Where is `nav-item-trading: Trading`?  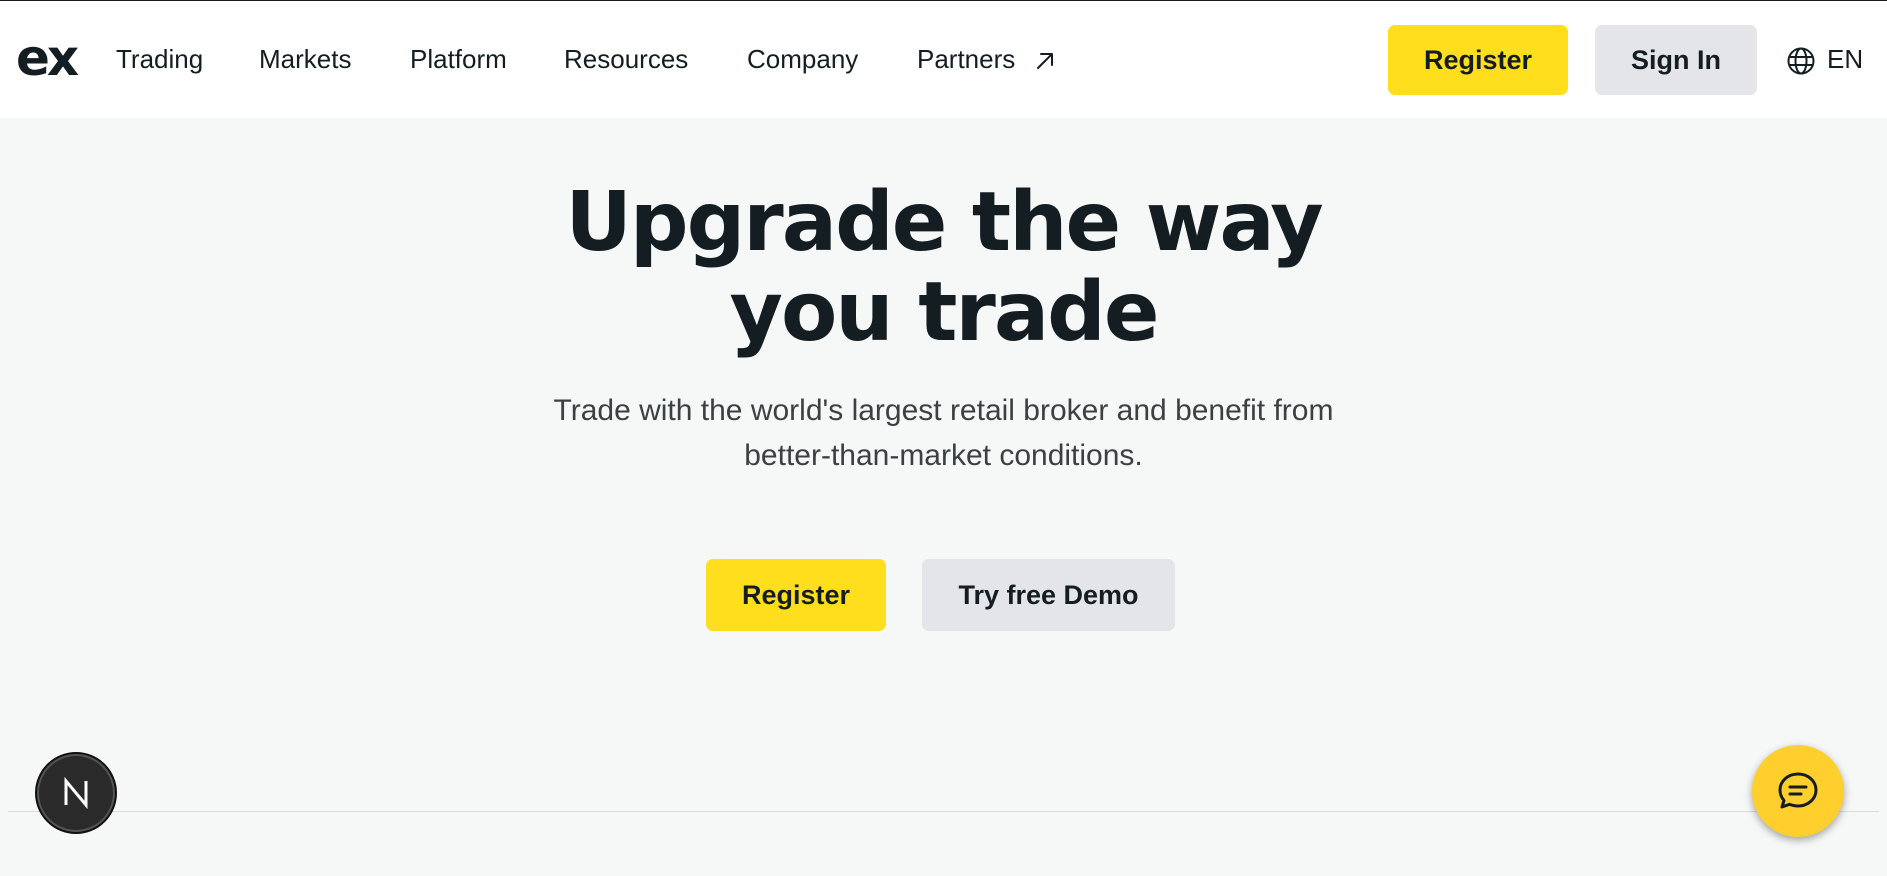 nav-item-trading: Trading is located at coordinates (159, 59).